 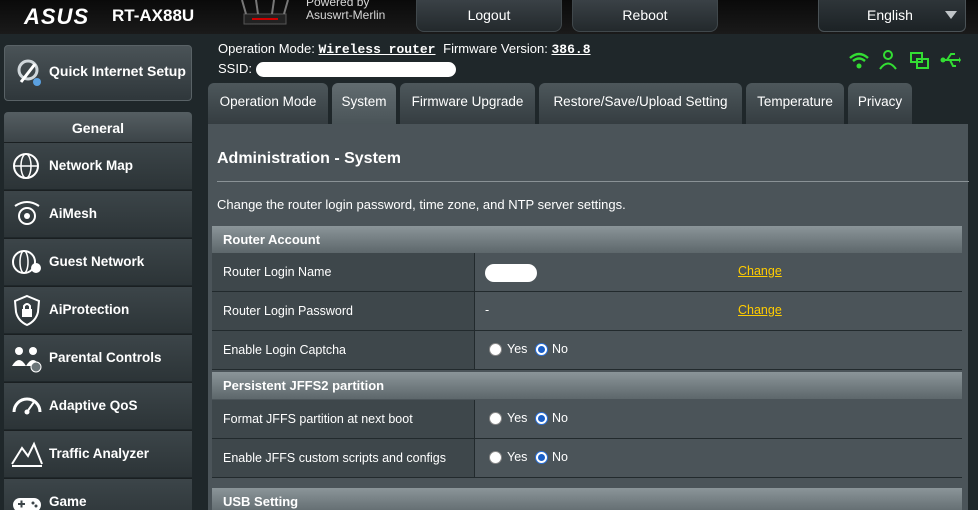 What do you see at coordinates (495, 418) in the screenshot?
I see `format-jffs-yes-radio` at bounding box center [495, 418].